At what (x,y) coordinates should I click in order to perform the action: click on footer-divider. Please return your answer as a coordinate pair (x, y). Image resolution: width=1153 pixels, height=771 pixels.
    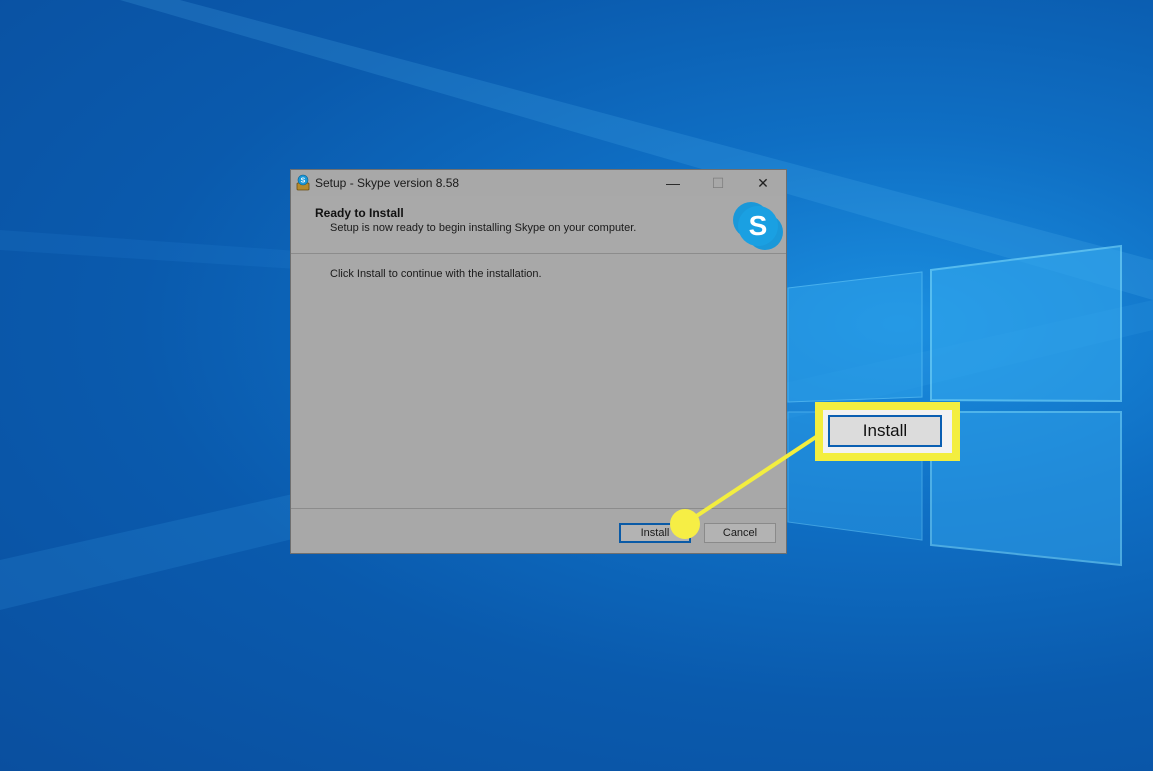
    Looking at the image, I should click on (538, 508).